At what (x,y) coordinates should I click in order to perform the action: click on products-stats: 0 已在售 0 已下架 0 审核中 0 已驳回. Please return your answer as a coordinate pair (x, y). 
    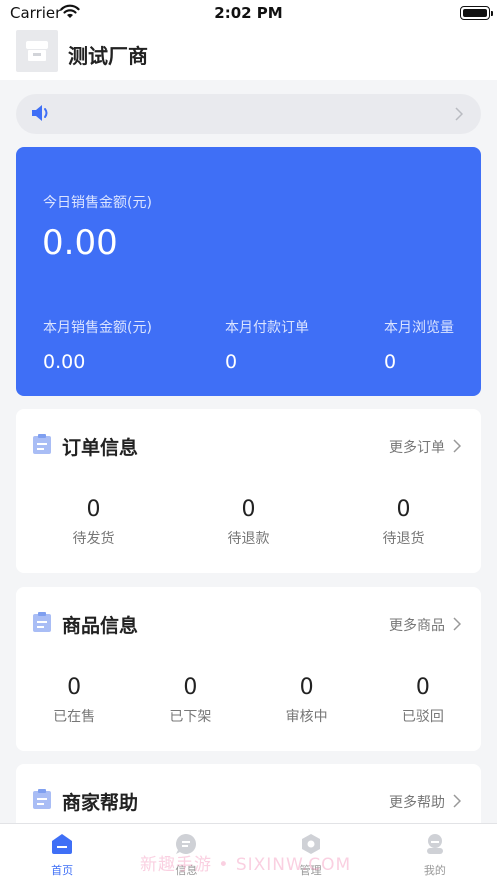
    Looking at the image, I should click on (248, 700).